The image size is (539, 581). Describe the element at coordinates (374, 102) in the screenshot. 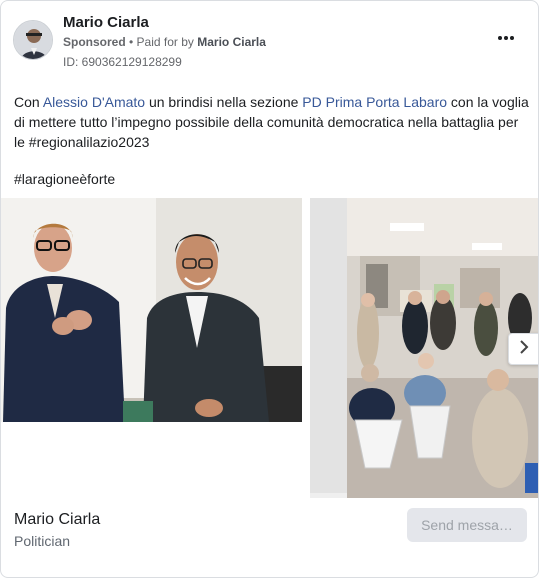

I see `mention-pd-prima-porta-labaro: PD Prima Porta Labaro` at that location.